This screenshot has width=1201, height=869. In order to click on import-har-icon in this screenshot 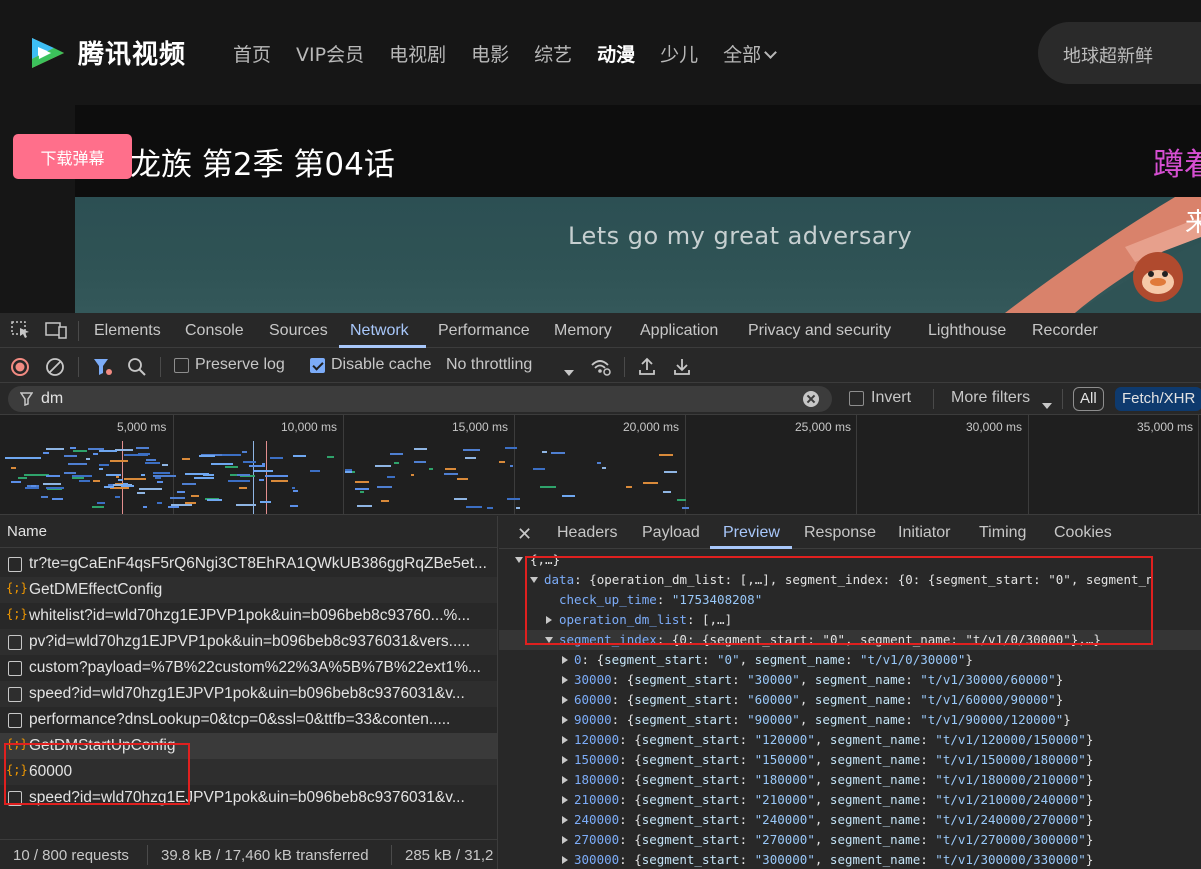, I will do `click(647, 365)`.